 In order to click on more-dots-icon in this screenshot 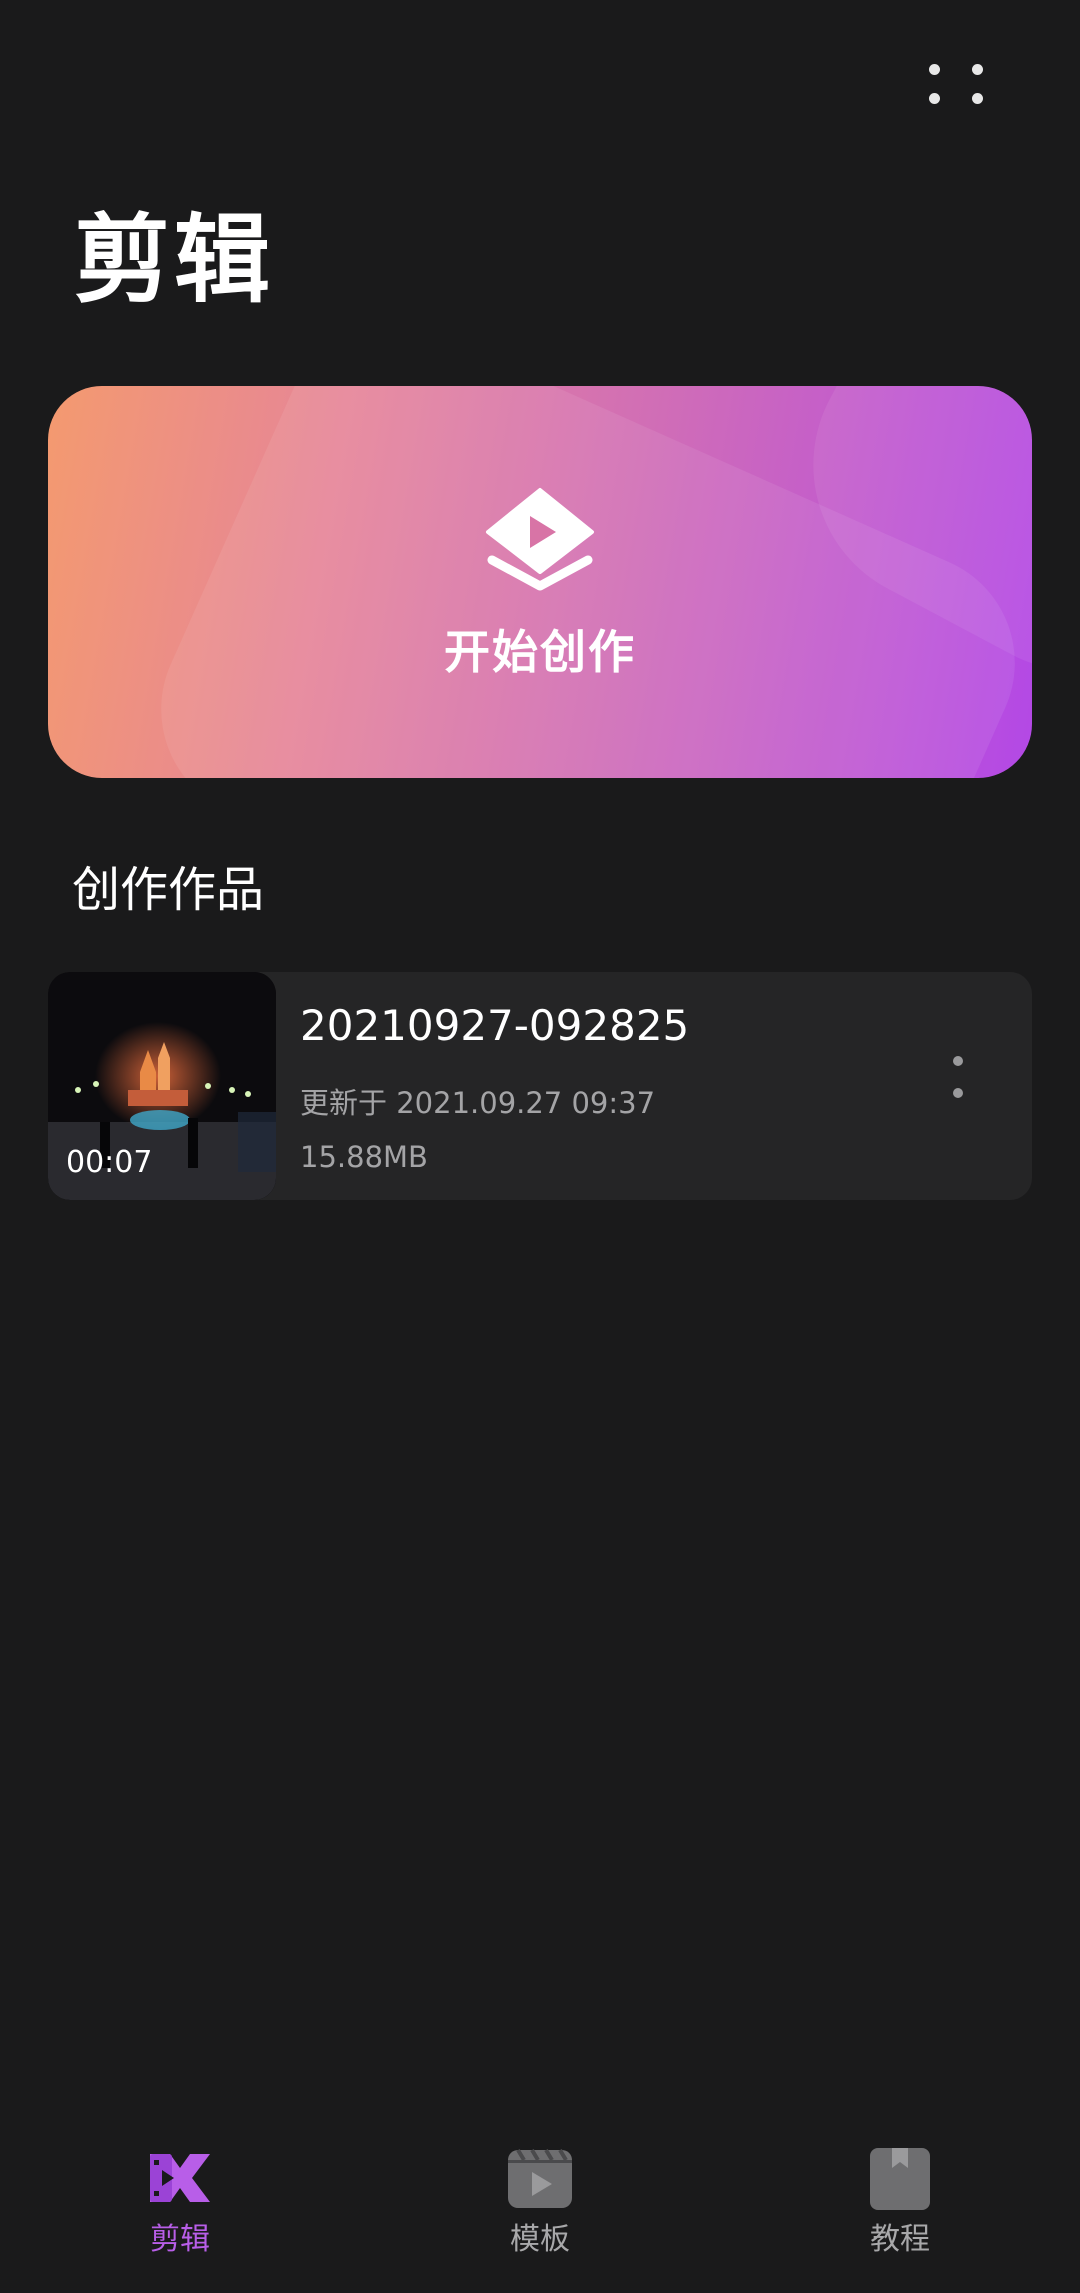, I will do `click(934, 69)`.